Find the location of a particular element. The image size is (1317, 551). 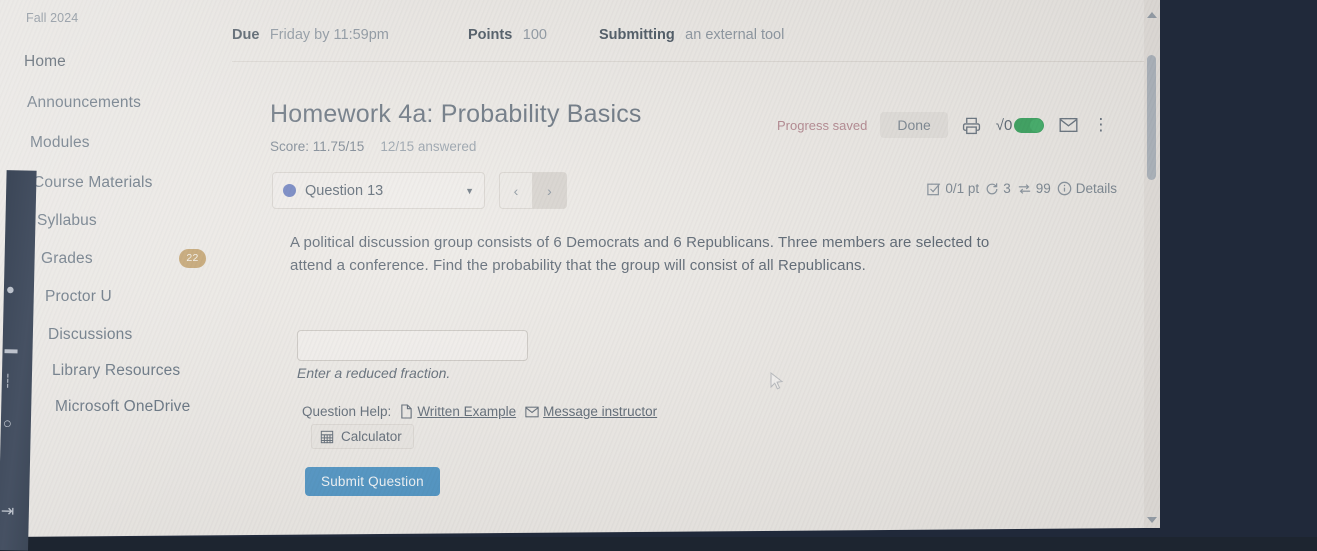

sidebar-item-modules: Modules is located at coordinates (60, 143).